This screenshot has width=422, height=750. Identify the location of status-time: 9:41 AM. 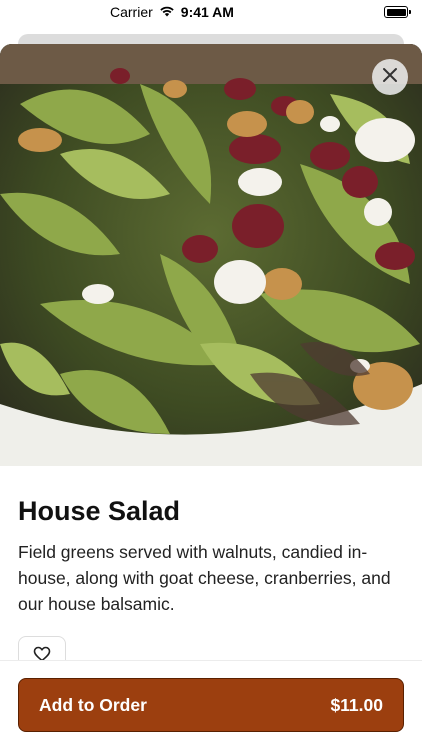
(207, 12).